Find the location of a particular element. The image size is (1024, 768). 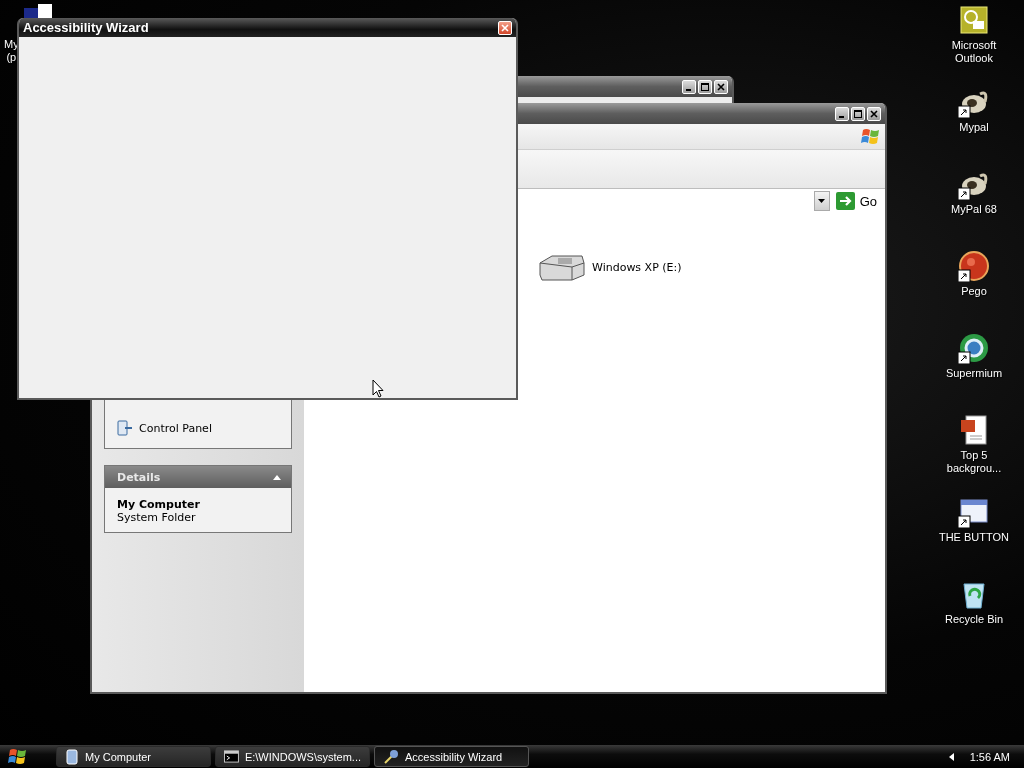

desktop-icon-label: Microsoft Outlook is located at coordinates (974, 52).